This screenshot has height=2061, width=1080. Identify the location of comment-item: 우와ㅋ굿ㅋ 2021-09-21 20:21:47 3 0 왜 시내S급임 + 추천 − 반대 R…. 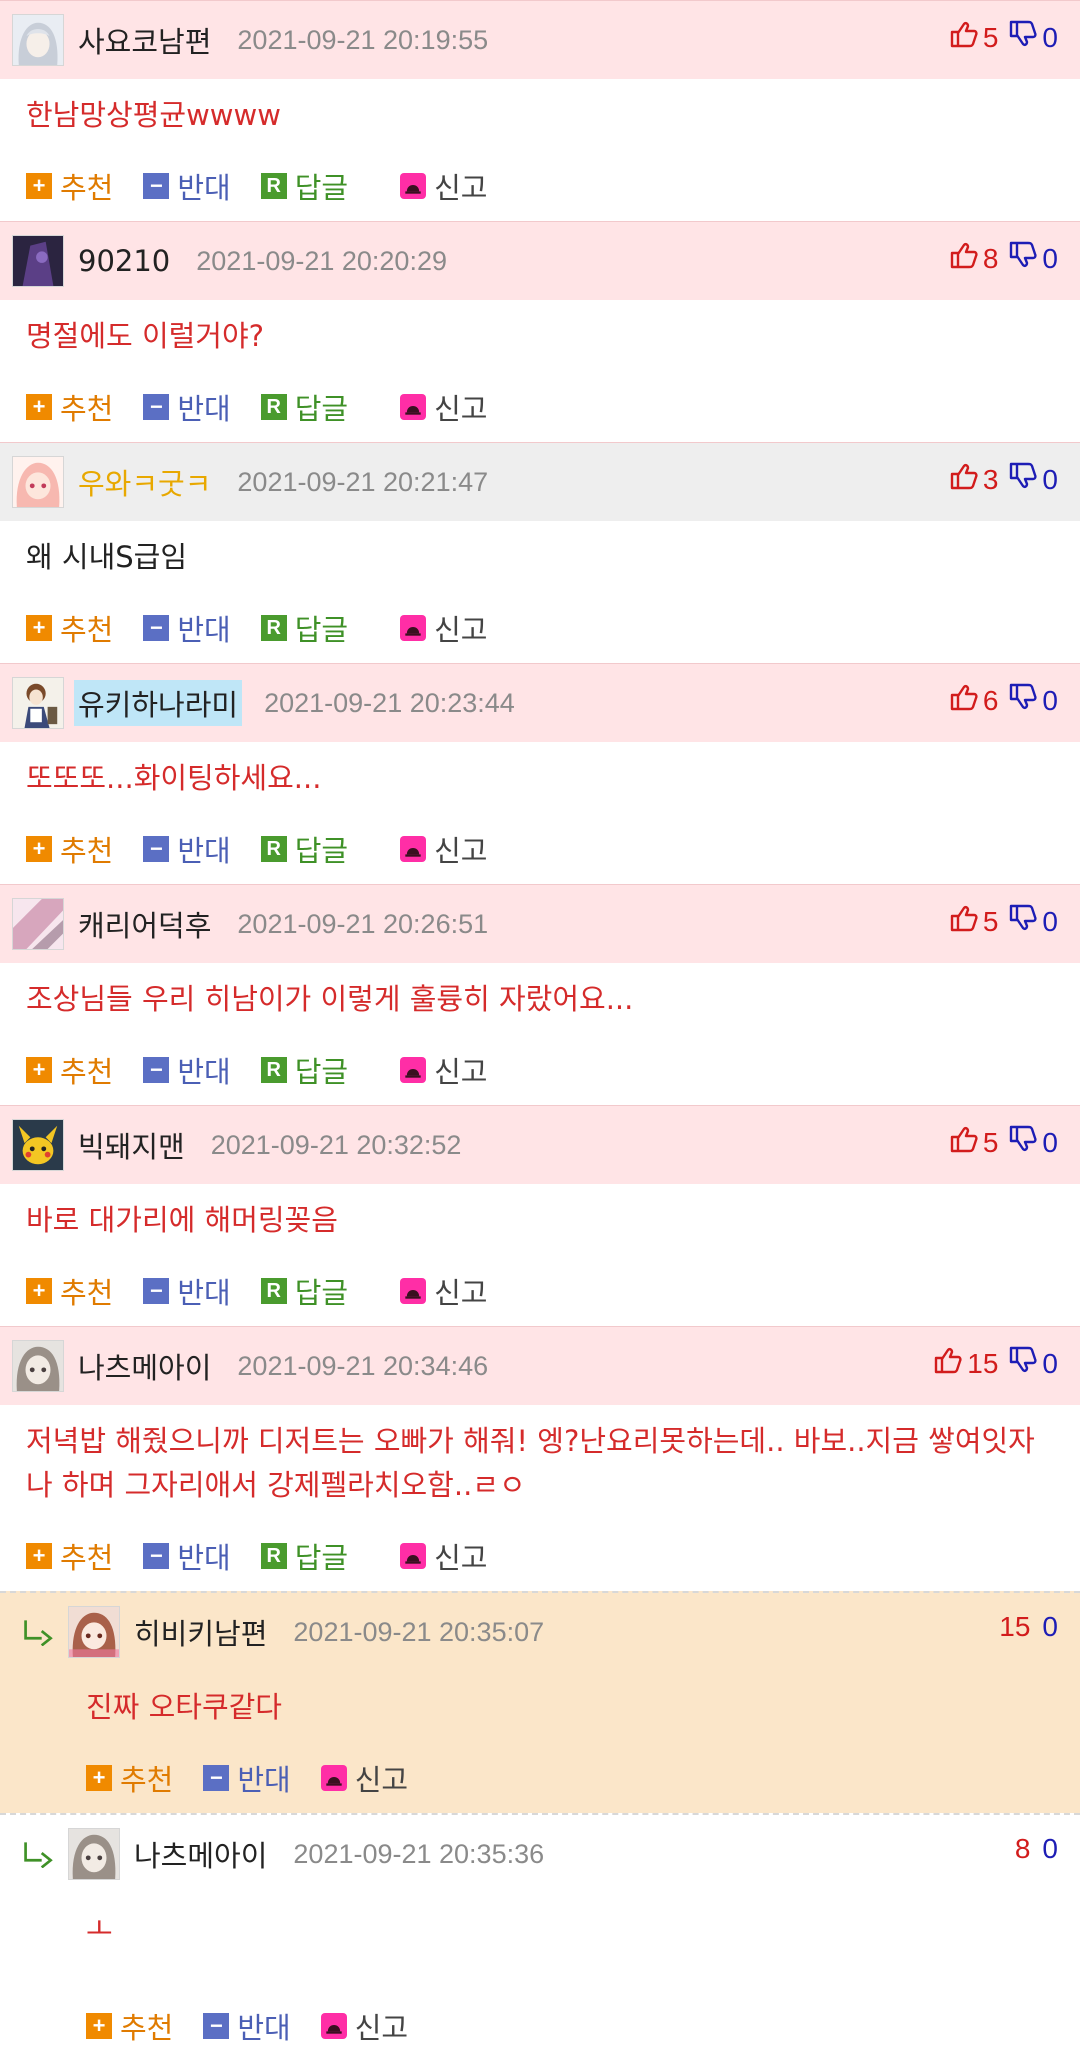
(540, 552).